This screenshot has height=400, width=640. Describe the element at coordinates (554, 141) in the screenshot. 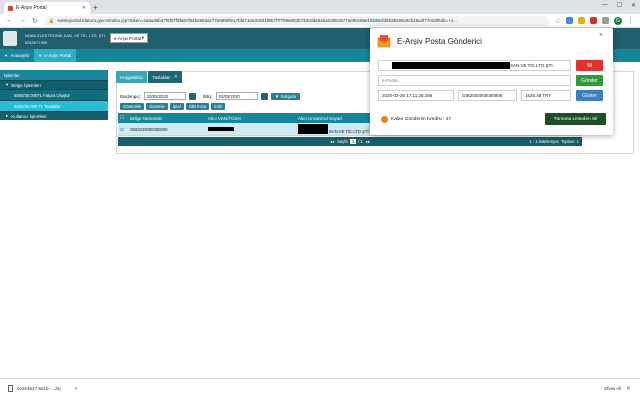

I see `pager-summary: 1 - 1 listeleniyor. Toplam: 1` at that location.